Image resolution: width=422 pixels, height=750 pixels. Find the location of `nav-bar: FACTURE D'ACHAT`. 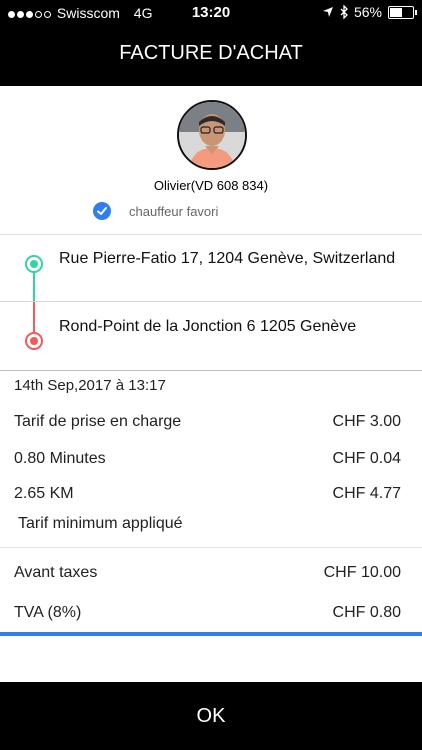

nav-bar: FACTURE D'ACHAT is located at coordinates (211, 56).